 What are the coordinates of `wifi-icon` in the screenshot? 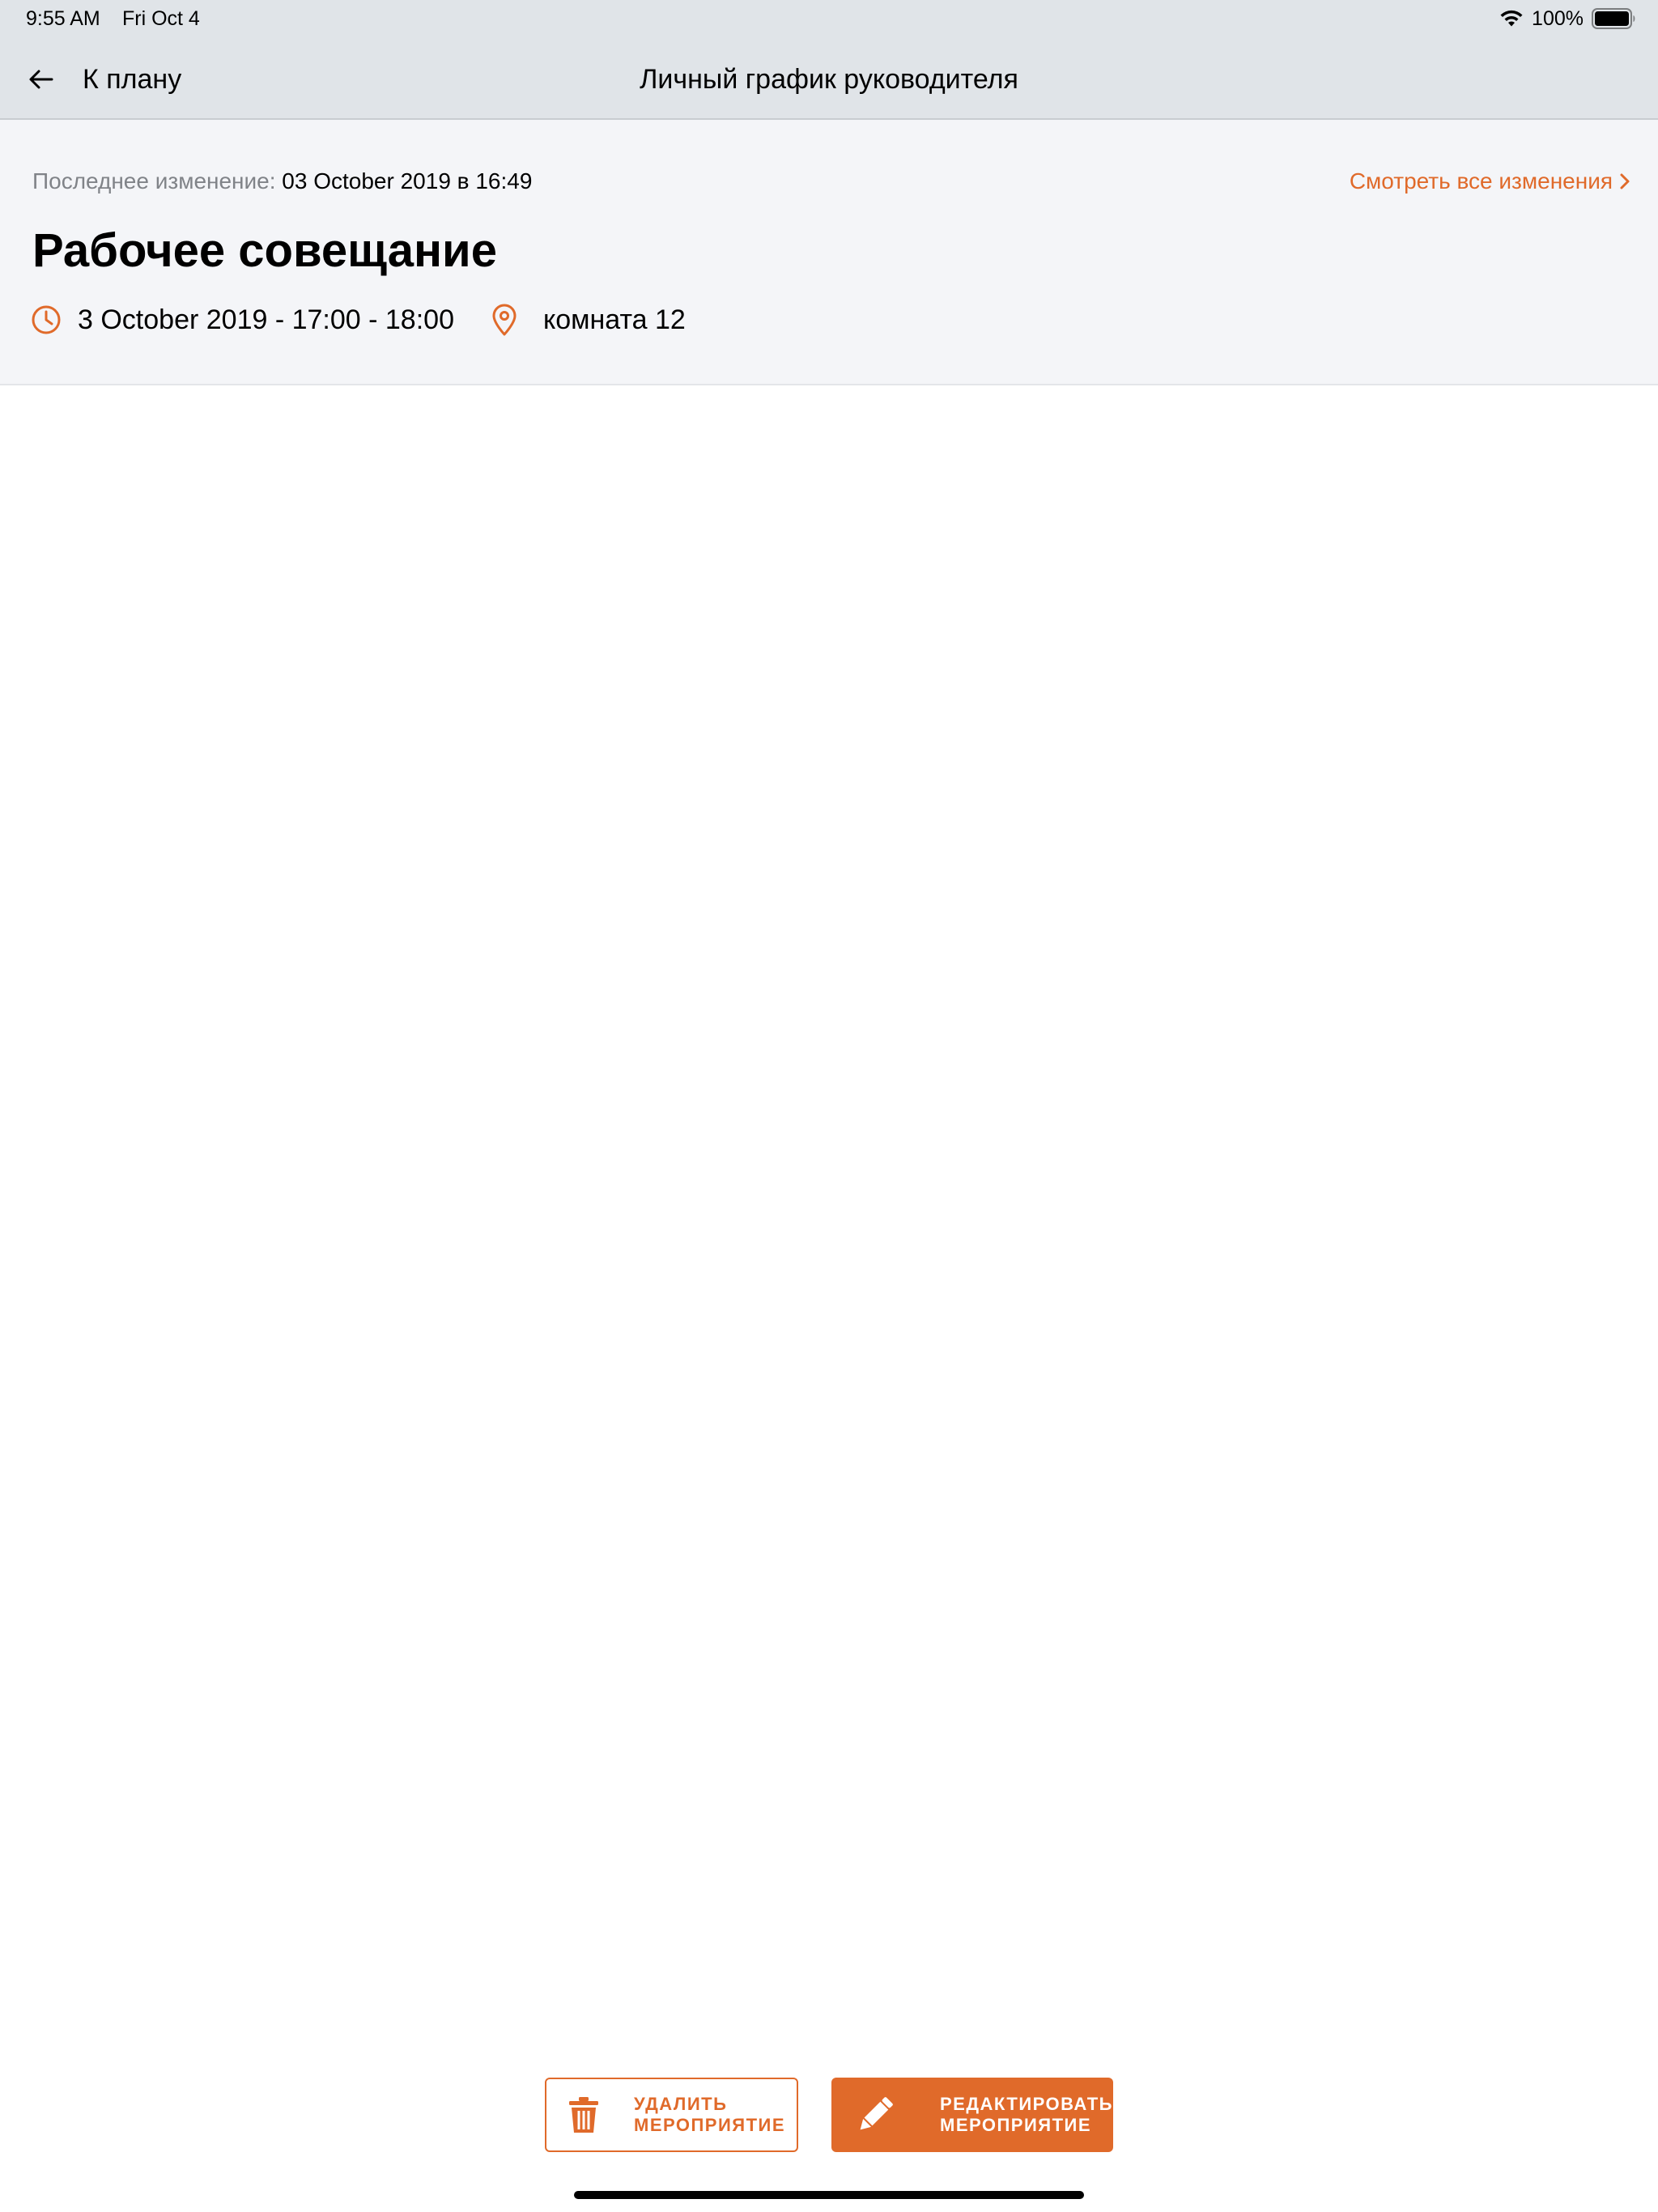 It's located at (1511, 19).